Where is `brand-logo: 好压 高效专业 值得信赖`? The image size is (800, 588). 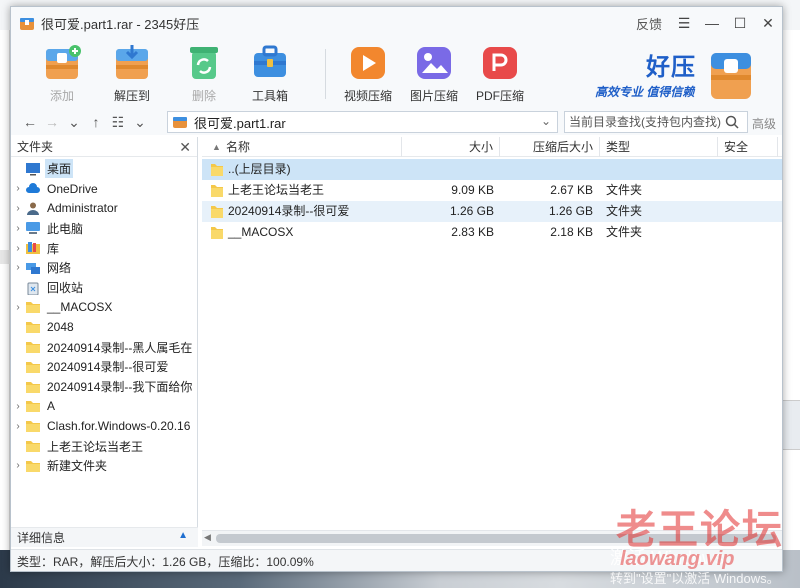 brand-logo: 好压 高效专业 值得信赖 is located at coordinates (686, 75).